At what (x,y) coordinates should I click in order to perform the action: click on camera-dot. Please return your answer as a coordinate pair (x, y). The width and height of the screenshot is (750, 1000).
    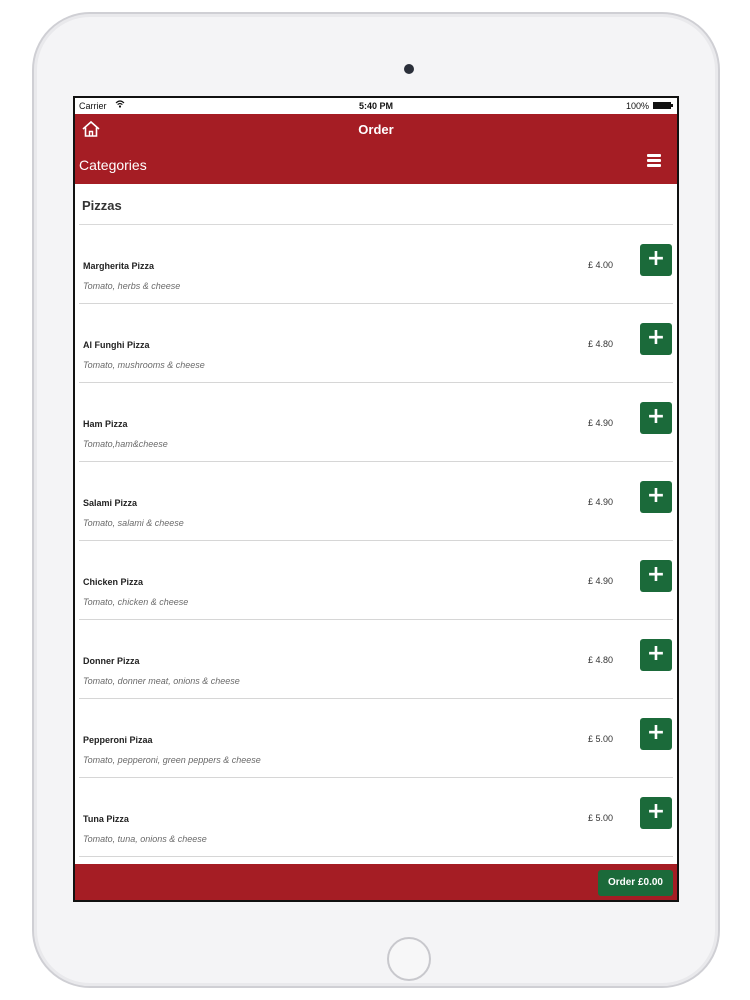
    Looking at the image, I should click on (409, 69).